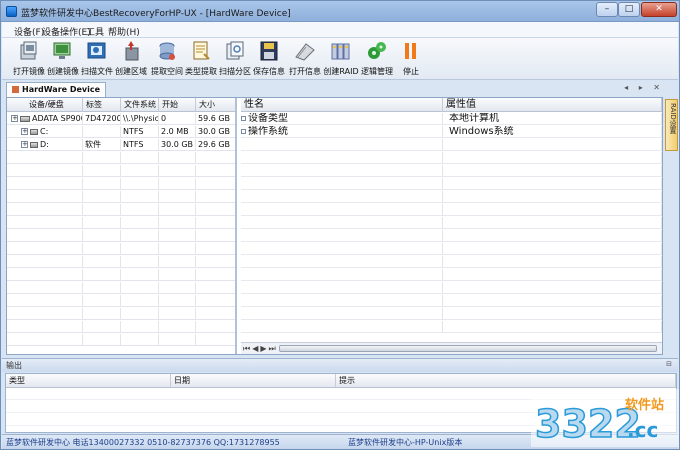 This screenshot has width=680, height=450. I want to click on col-type: 类型, so click(88, 381).